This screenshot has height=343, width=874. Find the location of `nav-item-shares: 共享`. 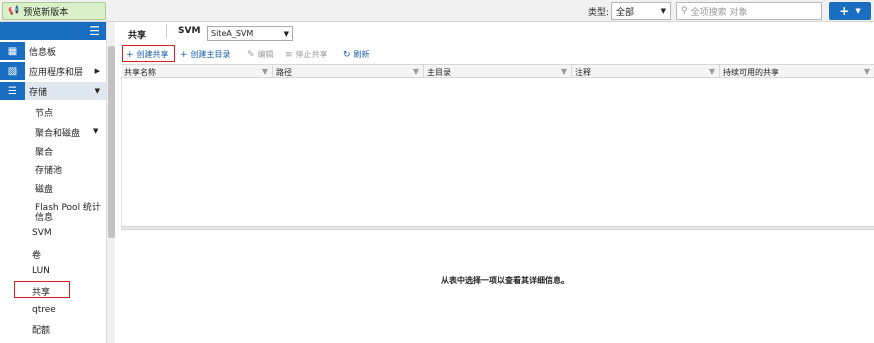

nav-item-shares: 共享 is located at coordinates (41, 291).